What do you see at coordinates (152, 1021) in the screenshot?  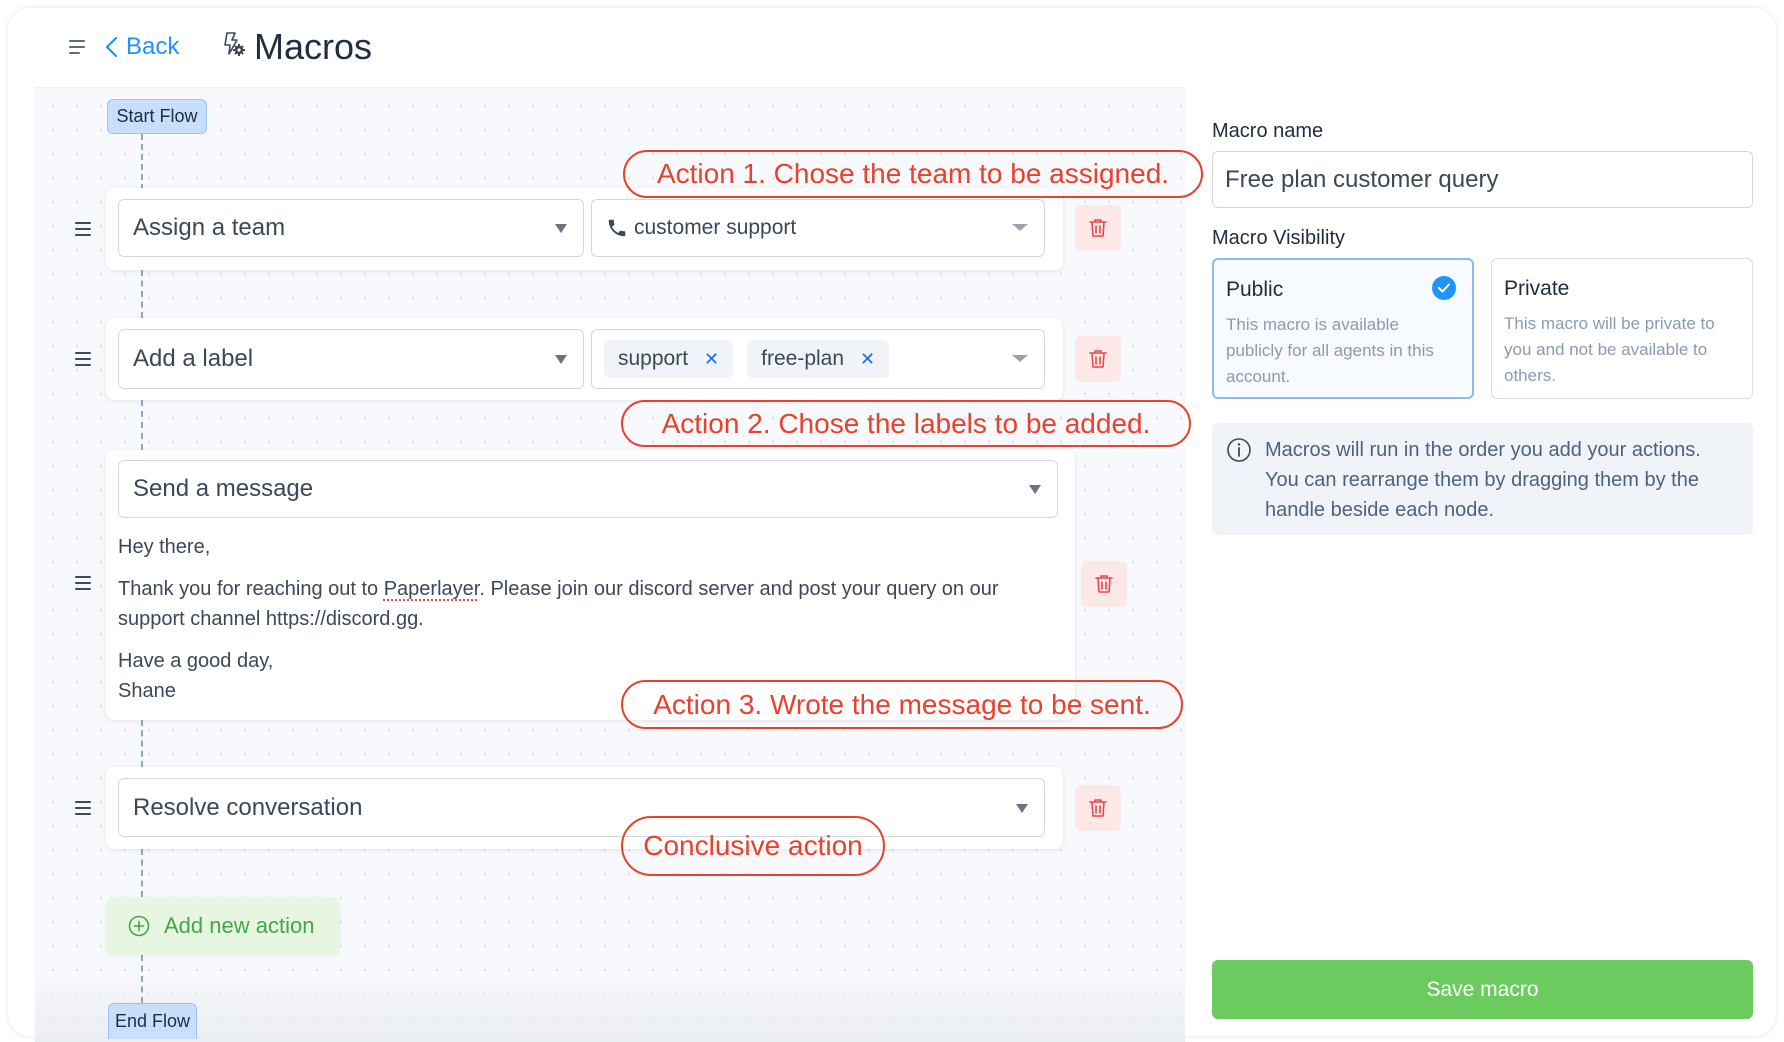 I see `end-flow-badge: End Flow` at bounding box center [152, 1021].